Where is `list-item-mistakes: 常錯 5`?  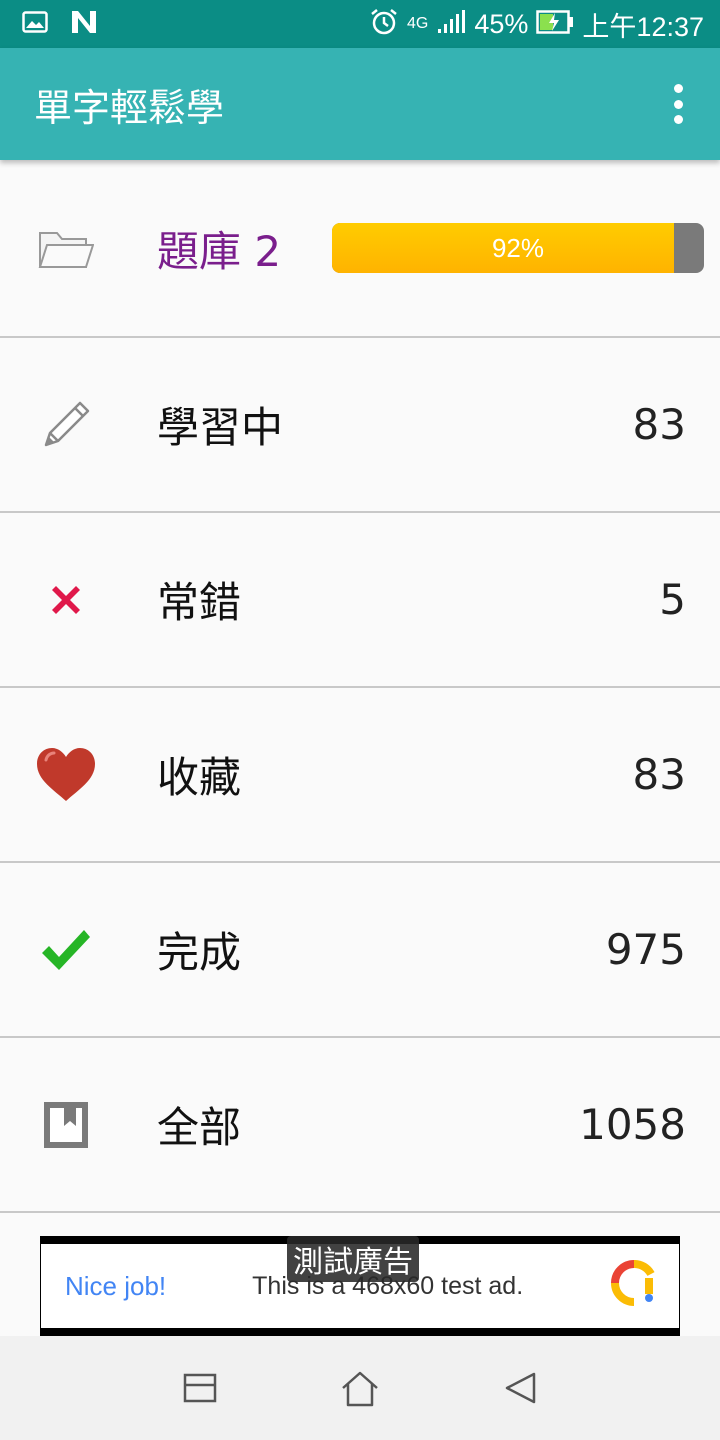
list-item-mistakes: 常錯 5 is located at coordinates (360, 600).